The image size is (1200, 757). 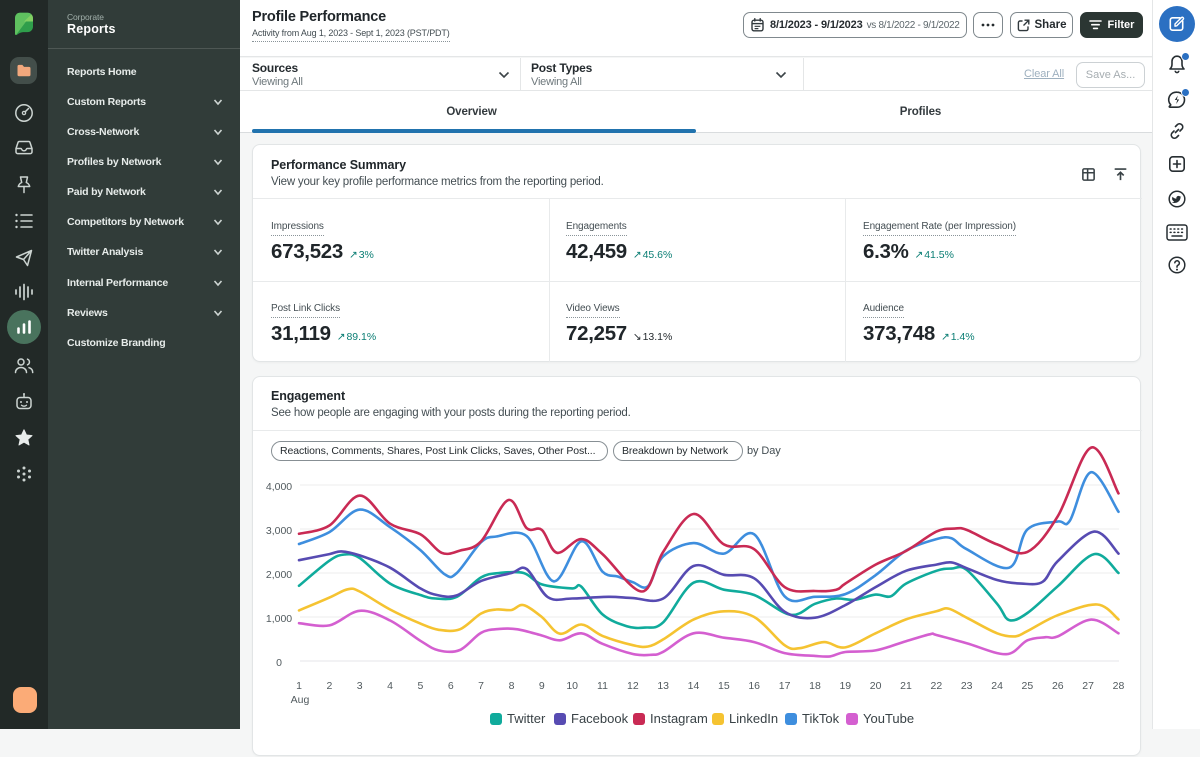 I want to click on svg-text: Twitter, so click(x=526, y=718).